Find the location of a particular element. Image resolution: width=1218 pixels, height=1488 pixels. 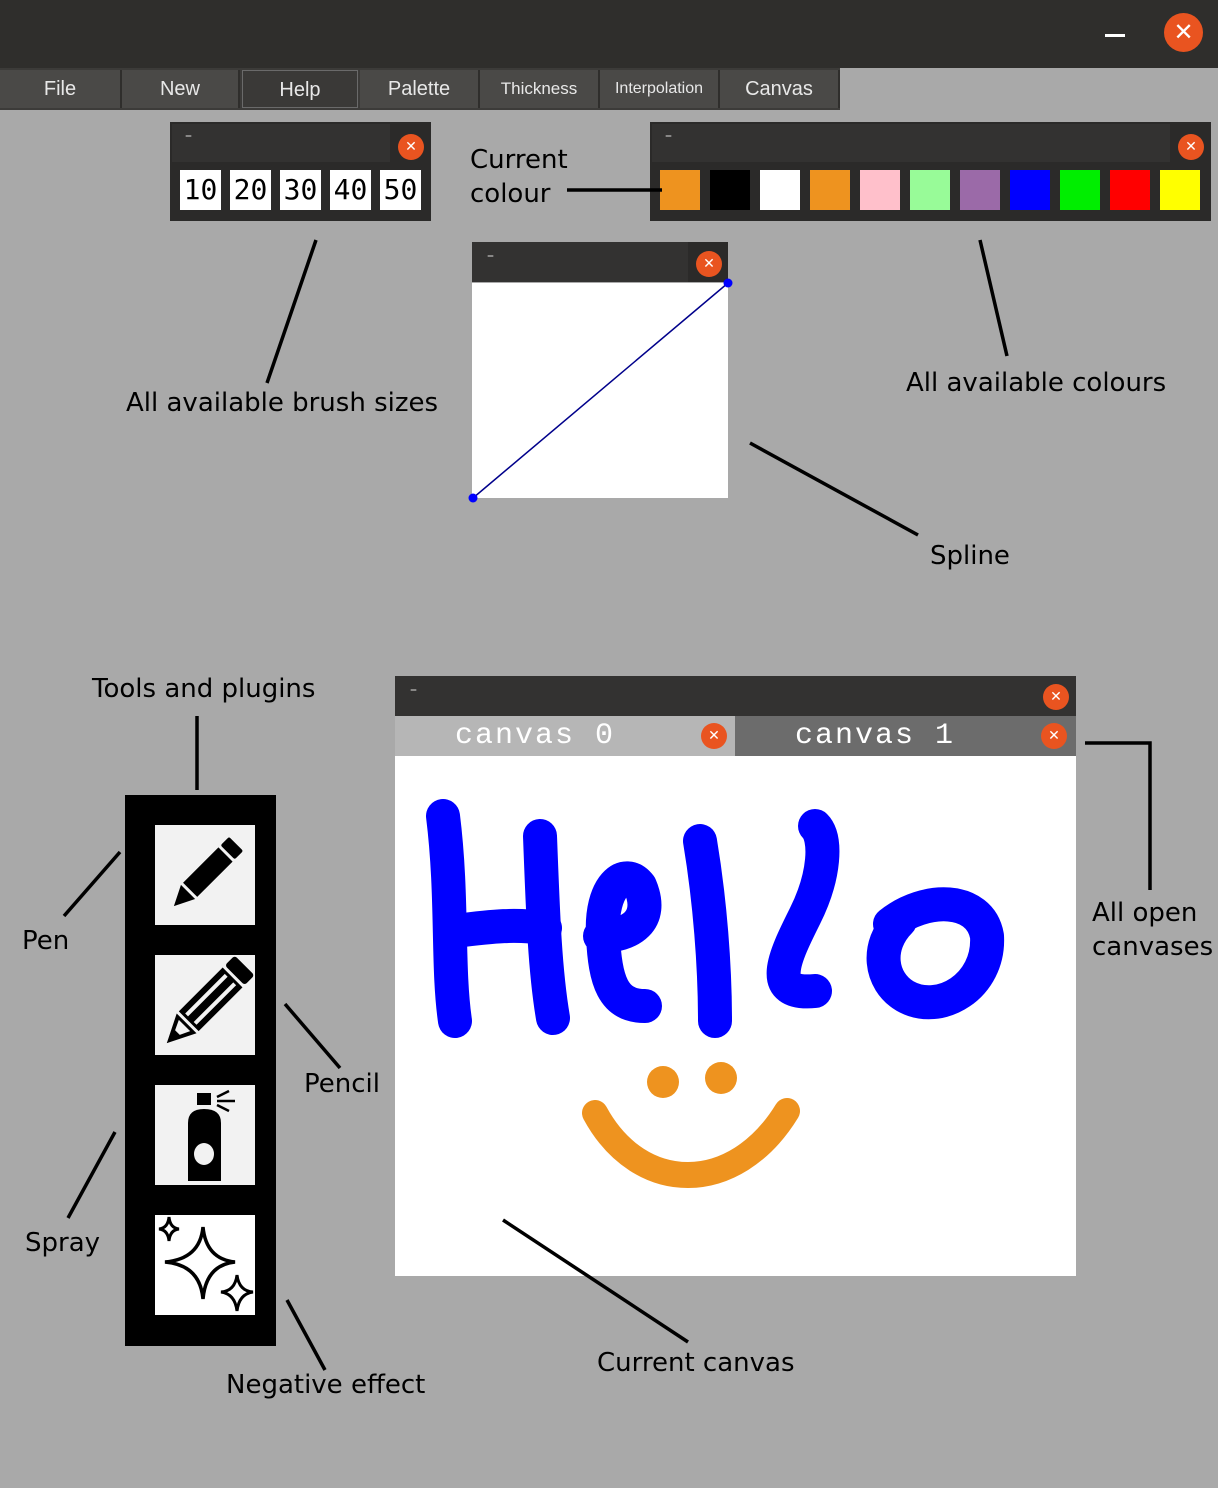

annotation-negative-effect: Negative effect is located at coordinates (326, 1385).